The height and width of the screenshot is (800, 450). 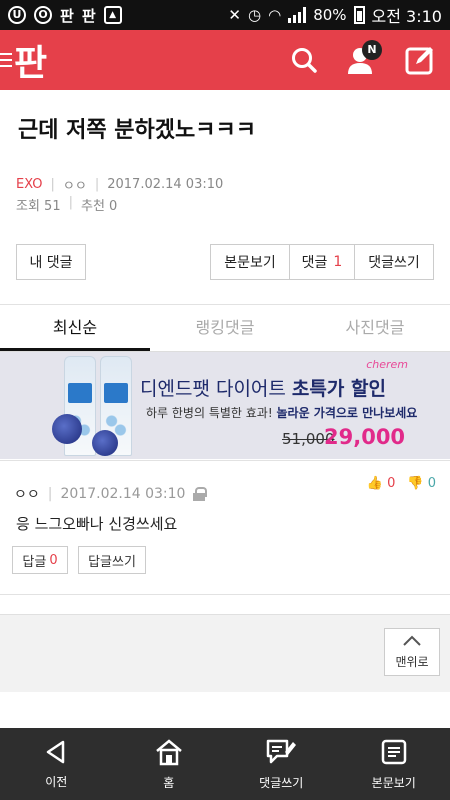 What do you see at coordinates (338, 262) in the screenshot?
I see `comments-count: 1` at bounding box center [338, 262].